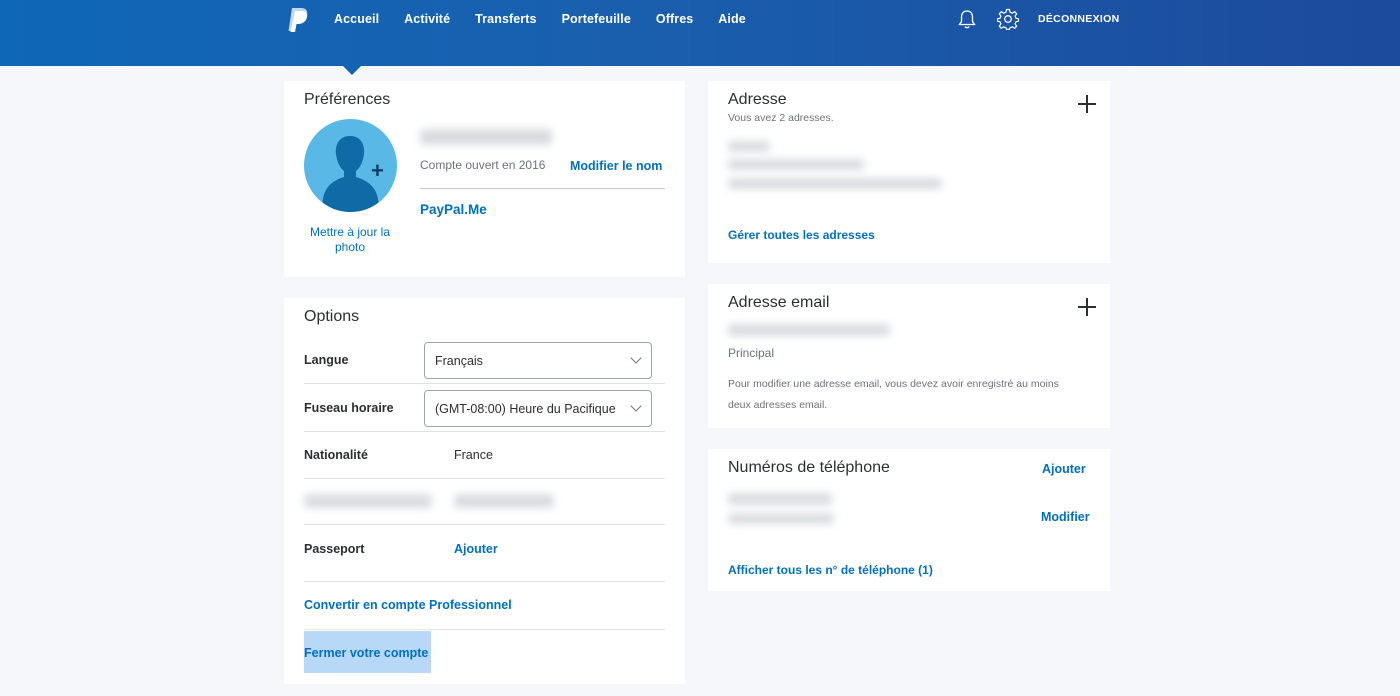 The image size is (1400, 696). What do you see at coordinates (427, 19) in the screenshot?
I see `nav-activite: Activité` at bounding box center [427, 19].